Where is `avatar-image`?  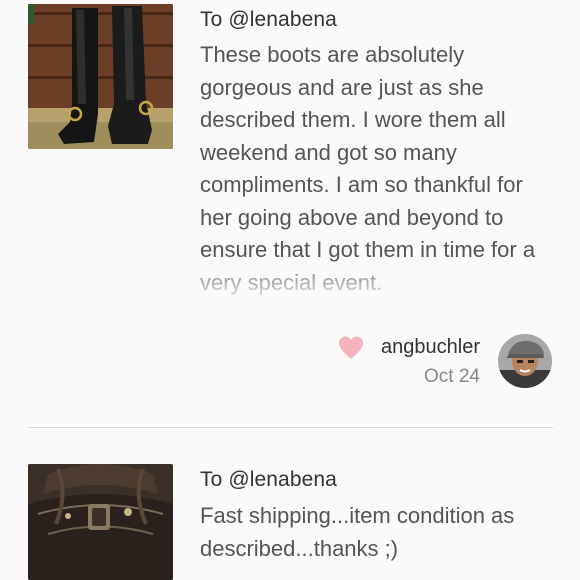 avatar-image is located at coordinates (525, 361).